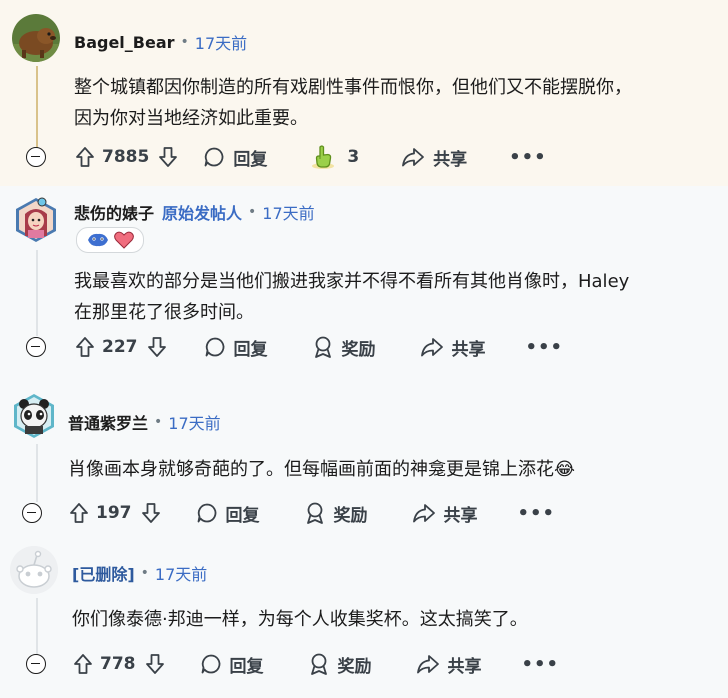  What do you see at coordinates (164, 312) in the screenshot?
I see `comment-body-line: 在那里花了很多时间。` at bounding box center [164, 312].